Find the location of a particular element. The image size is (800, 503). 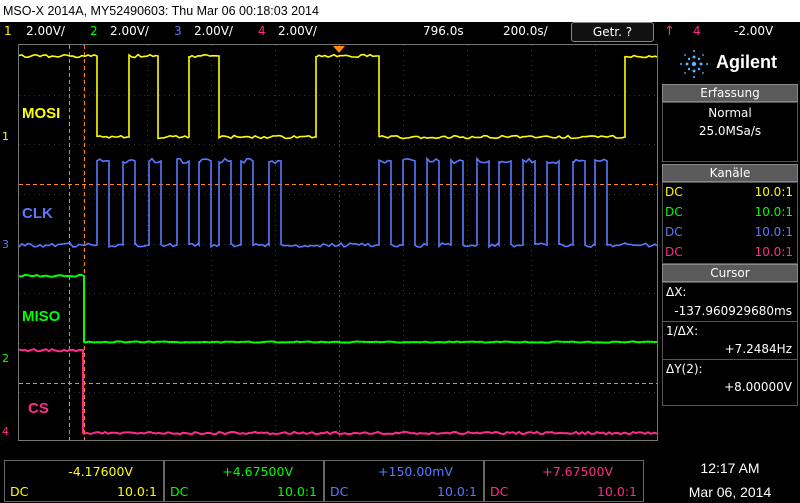

timebase-readout: 200.0s/ is located at coordinates (525, 31).